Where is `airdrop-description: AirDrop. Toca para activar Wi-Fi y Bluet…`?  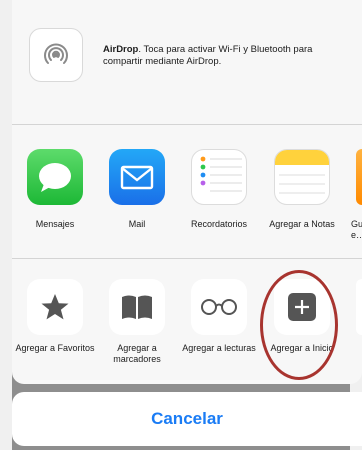 airdrop-description: AirDrop. Toca para activar Wi-Fi y Bluet… is located at coordinates (228, 56).